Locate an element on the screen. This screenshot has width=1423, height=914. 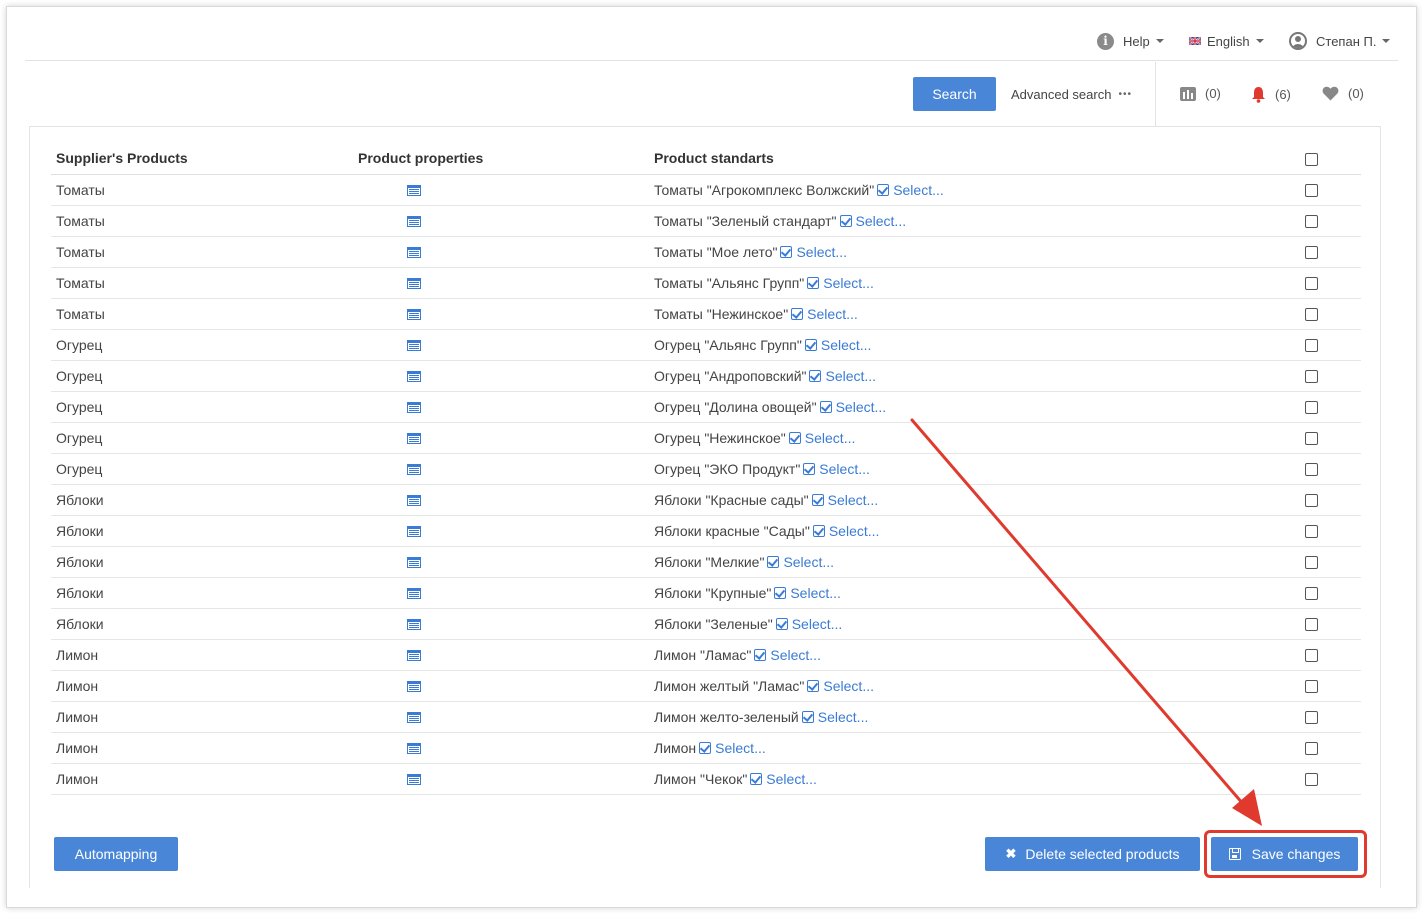
product-name: Огурец is located at coordinates (79, 468).